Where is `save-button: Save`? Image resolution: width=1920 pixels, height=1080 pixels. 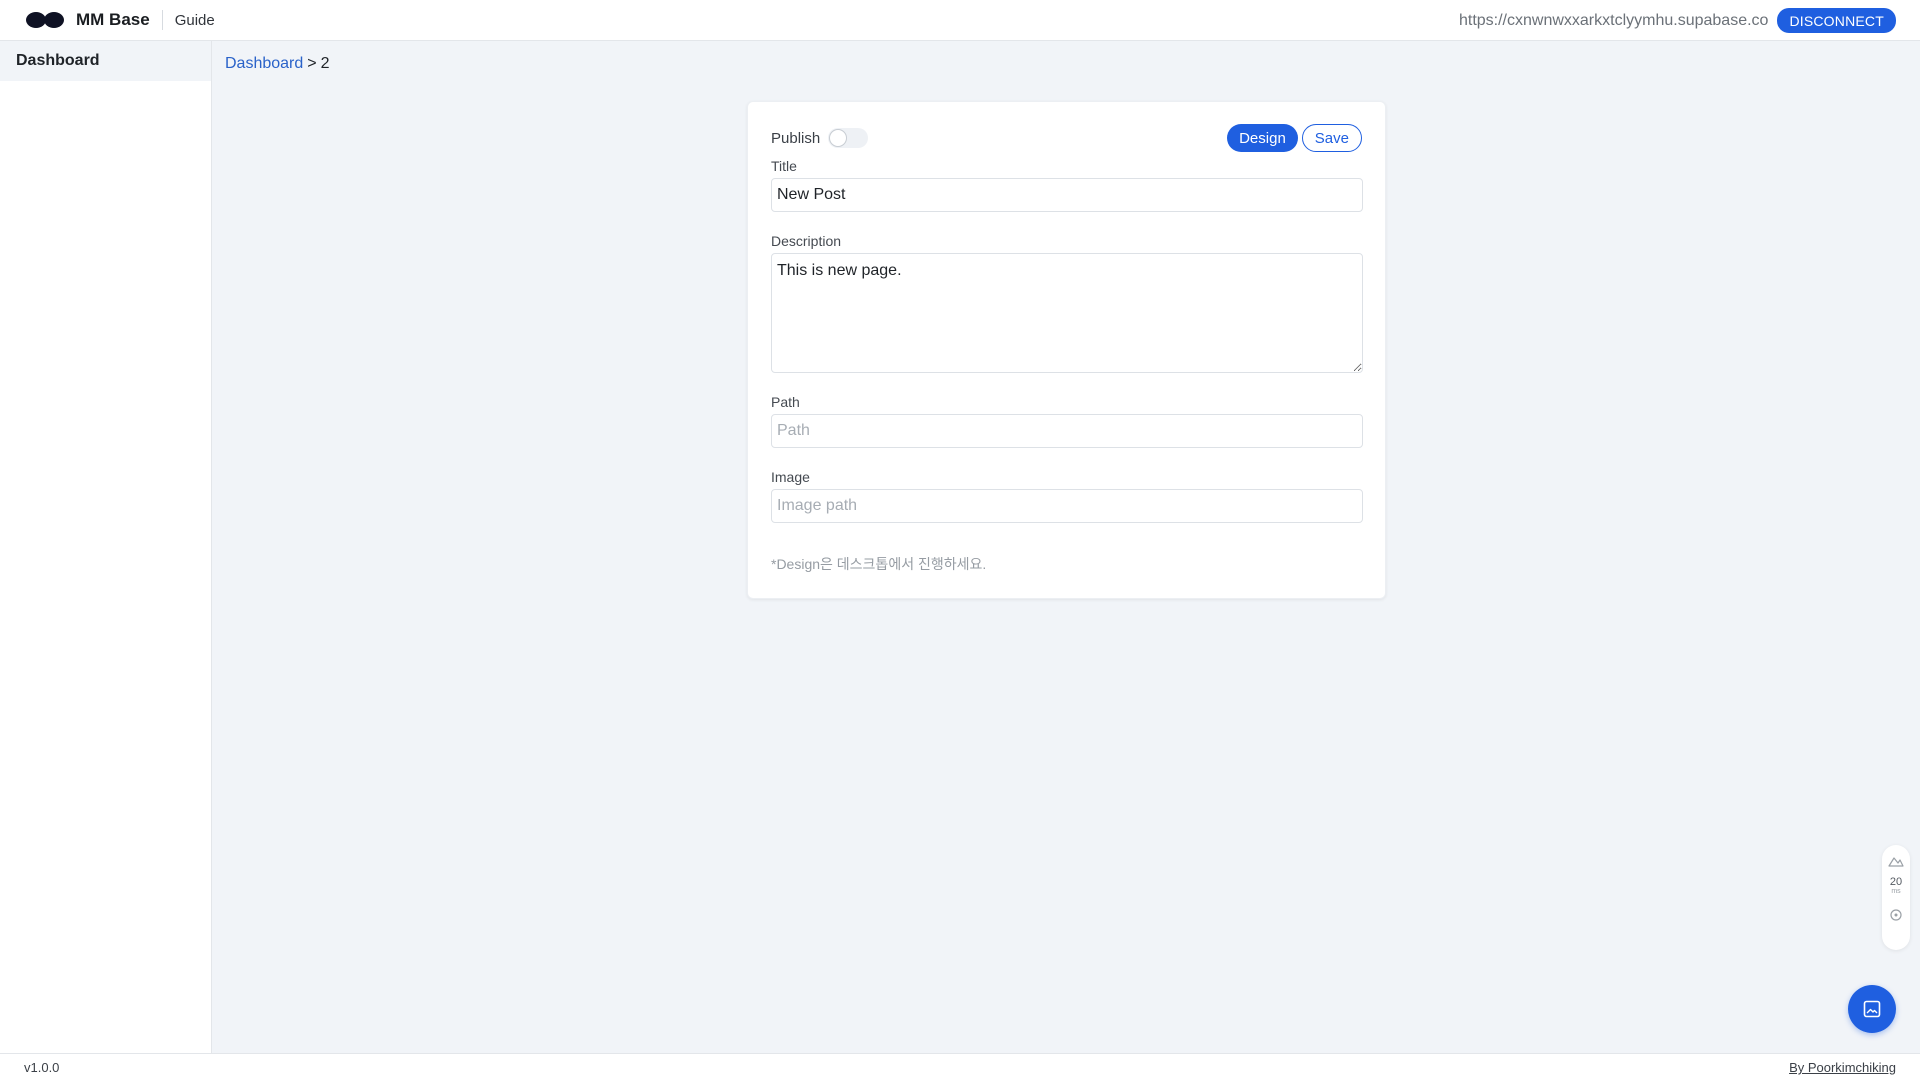
save-button: Save is located at coordinates (1331, 138).